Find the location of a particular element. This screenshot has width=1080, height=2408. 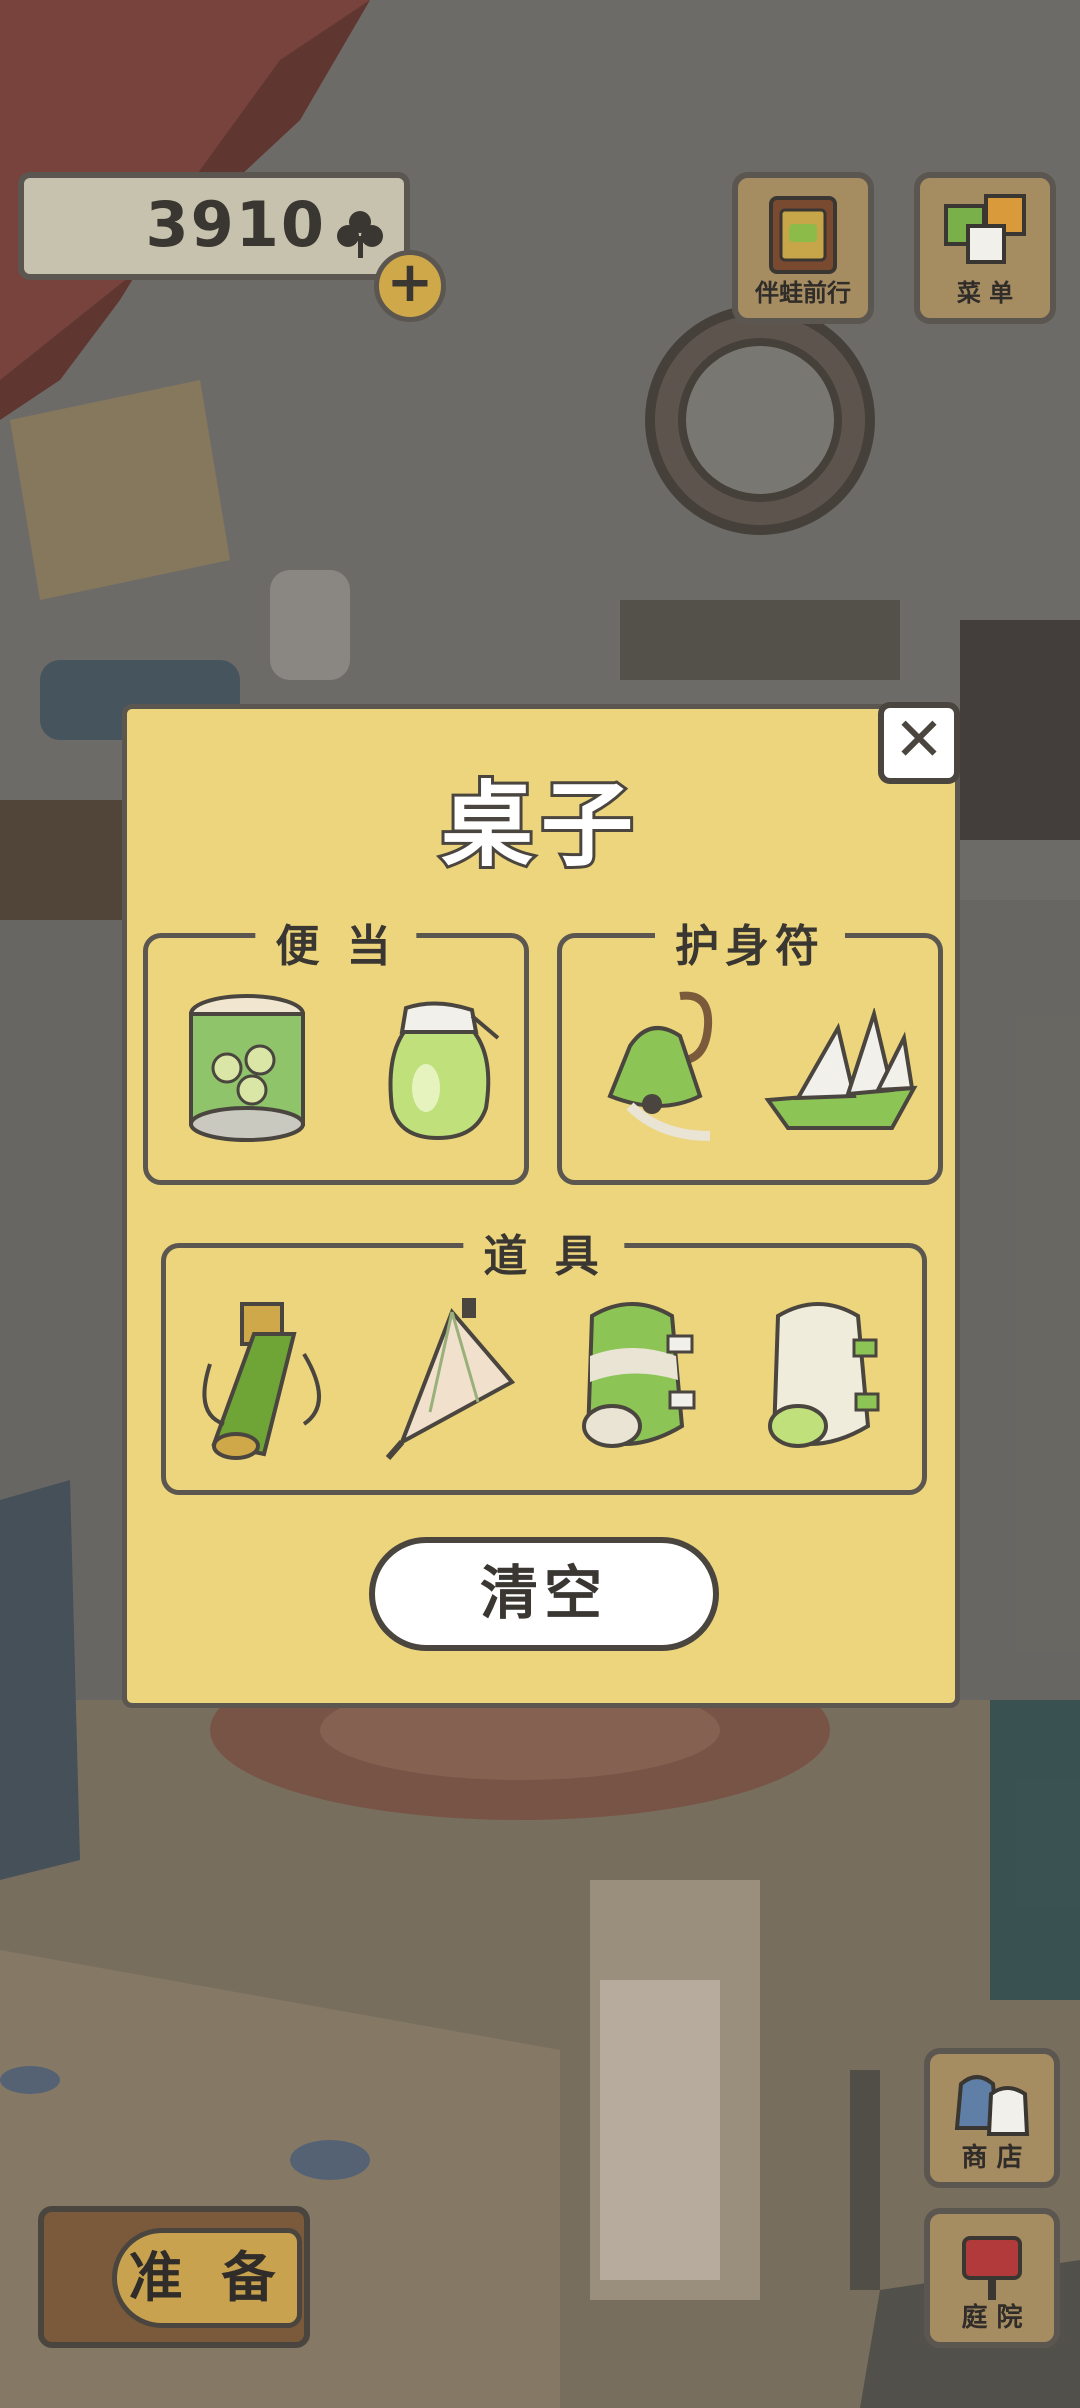

menu-cards-icon is located at coordinates (985, 229).